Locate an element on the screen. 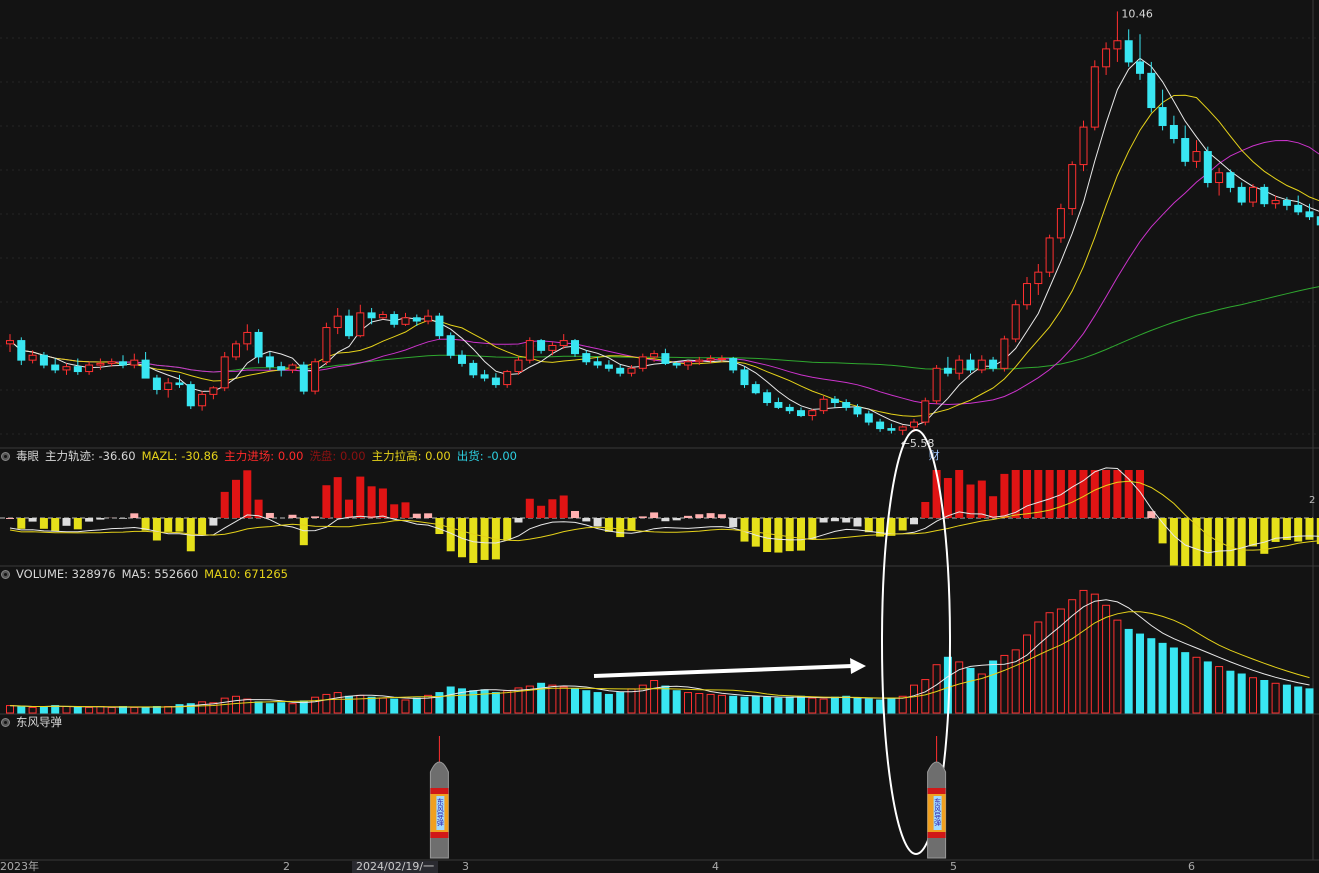 The width and height of the screenshot is (1319, 873). high-price-label: 10.46 is located at coordinates (1137, 13).